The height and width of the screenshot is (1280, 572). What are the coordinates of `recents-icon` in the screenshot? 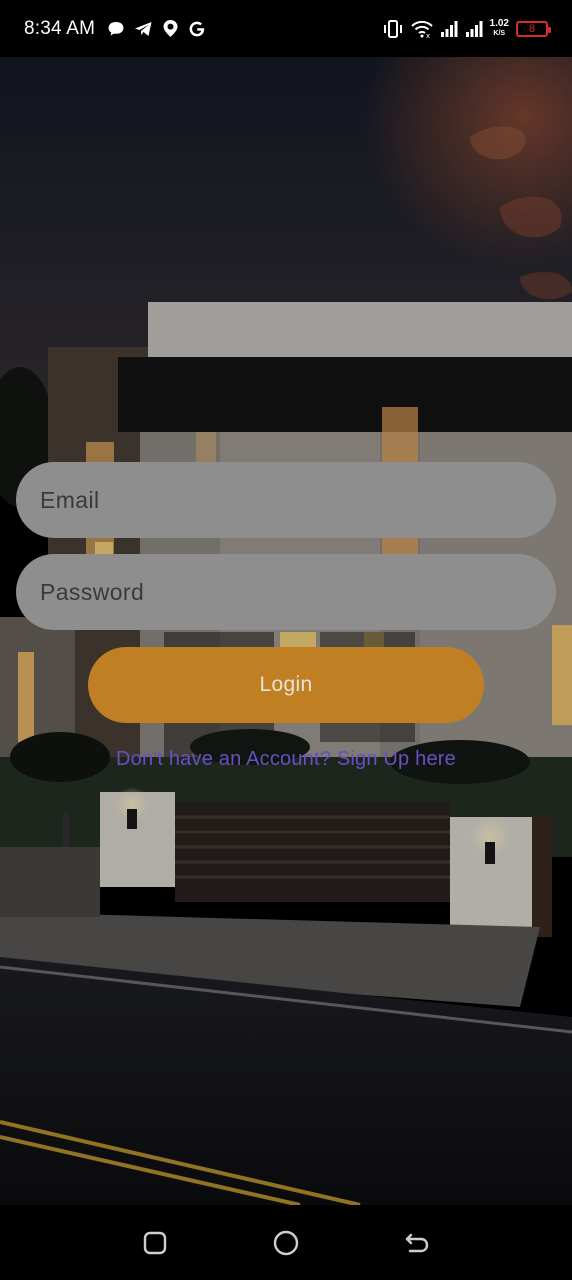 It's located at (155, 1242).